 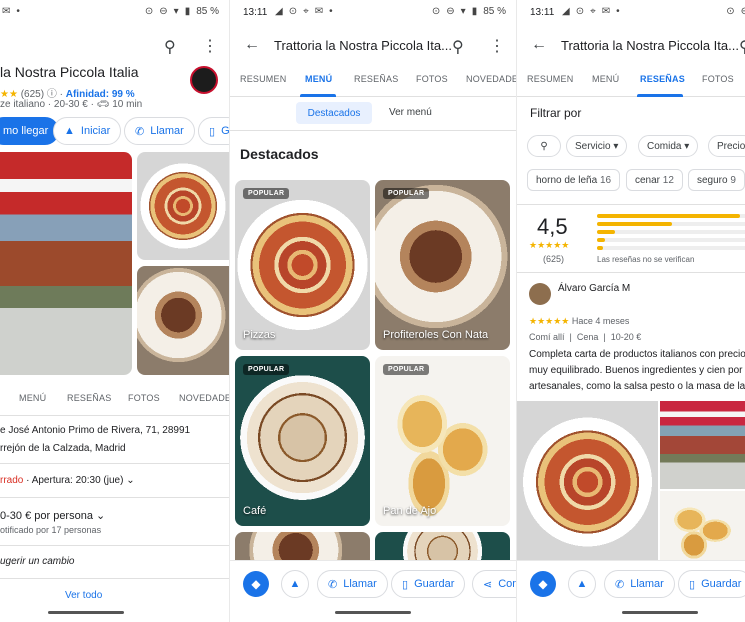 What do you see at coordinates (87, 131) in the screenshot?
I see `start-button: ▲ Iniciar` at bounding box center [87, 131].